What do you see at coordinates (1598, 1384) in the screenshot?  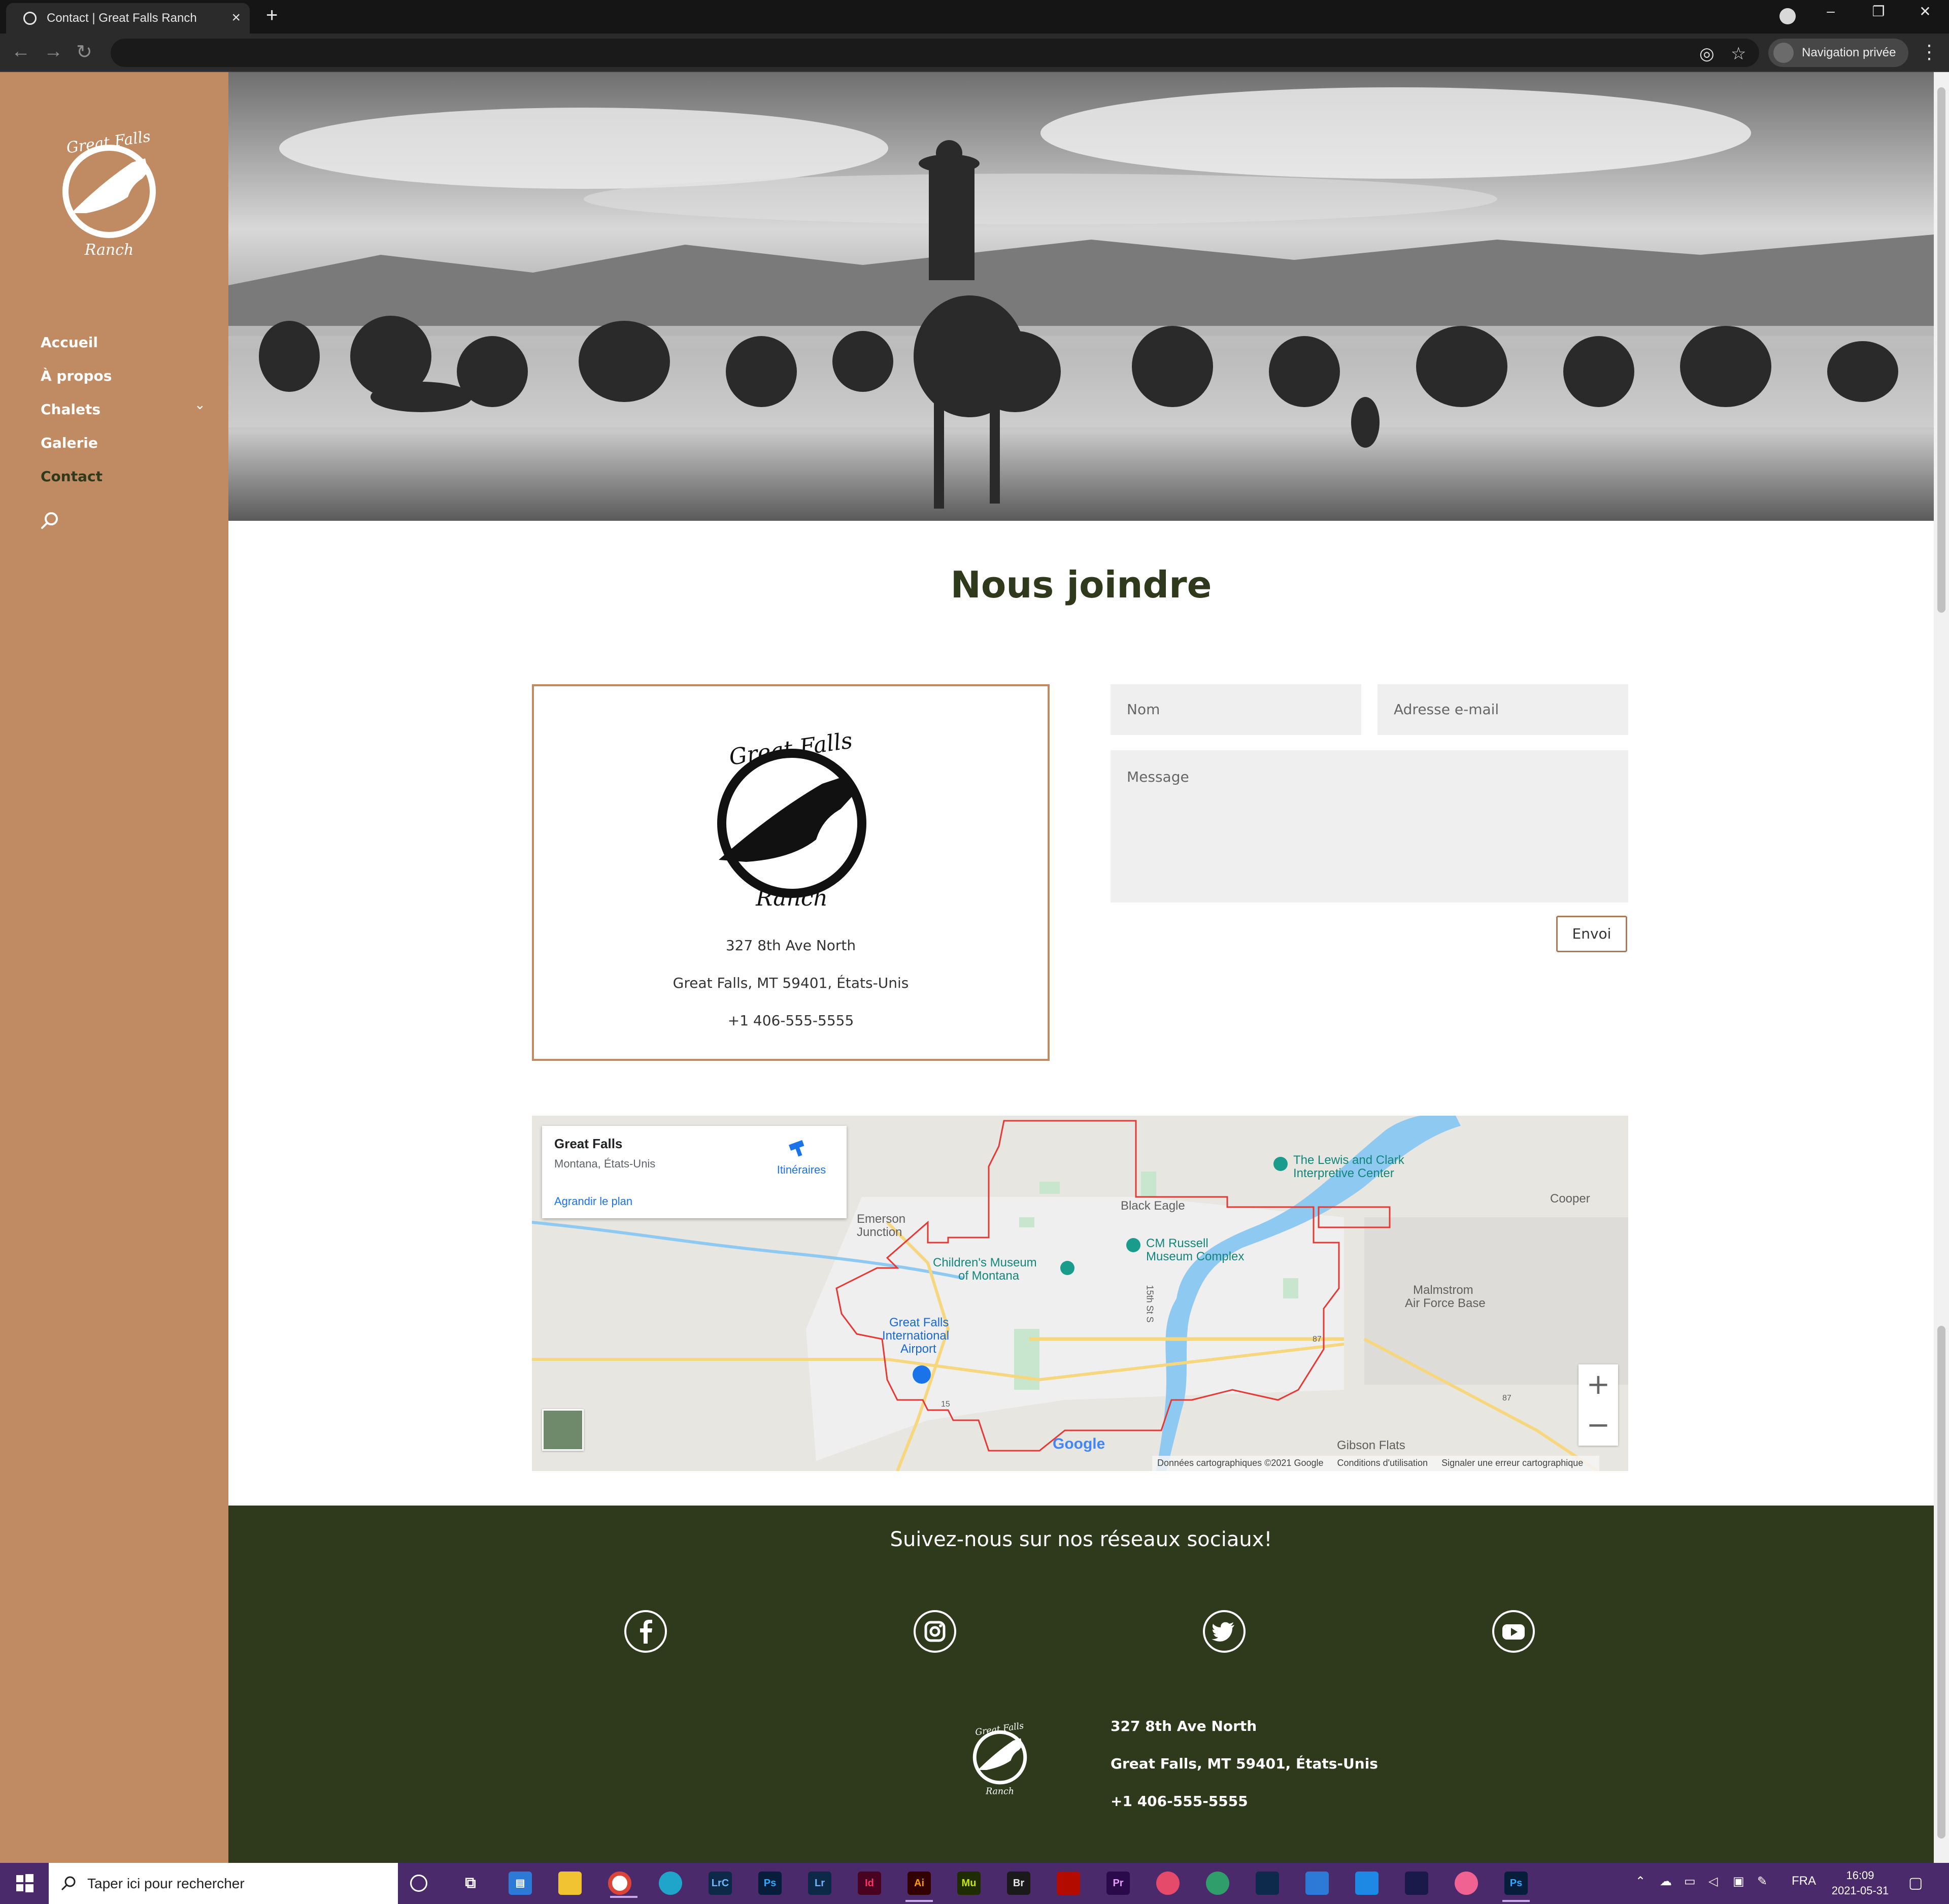 I see `zoom-in-button: +` at bounding box center [1598, 1384].